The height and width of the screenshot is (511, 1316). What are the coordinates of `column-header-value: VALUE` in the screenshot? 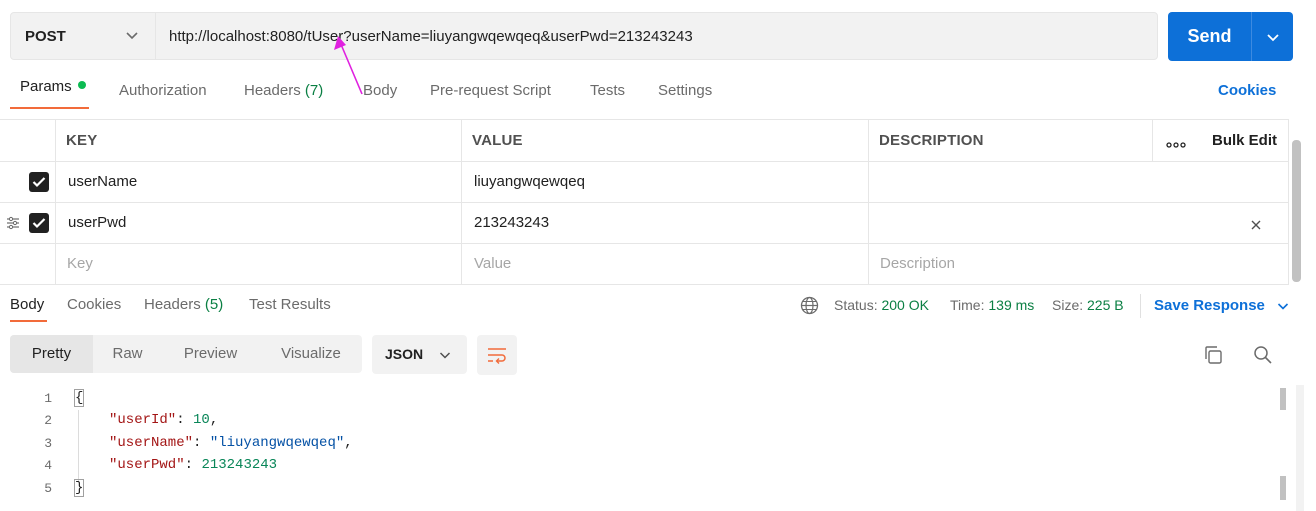 It's located at (497, 140).